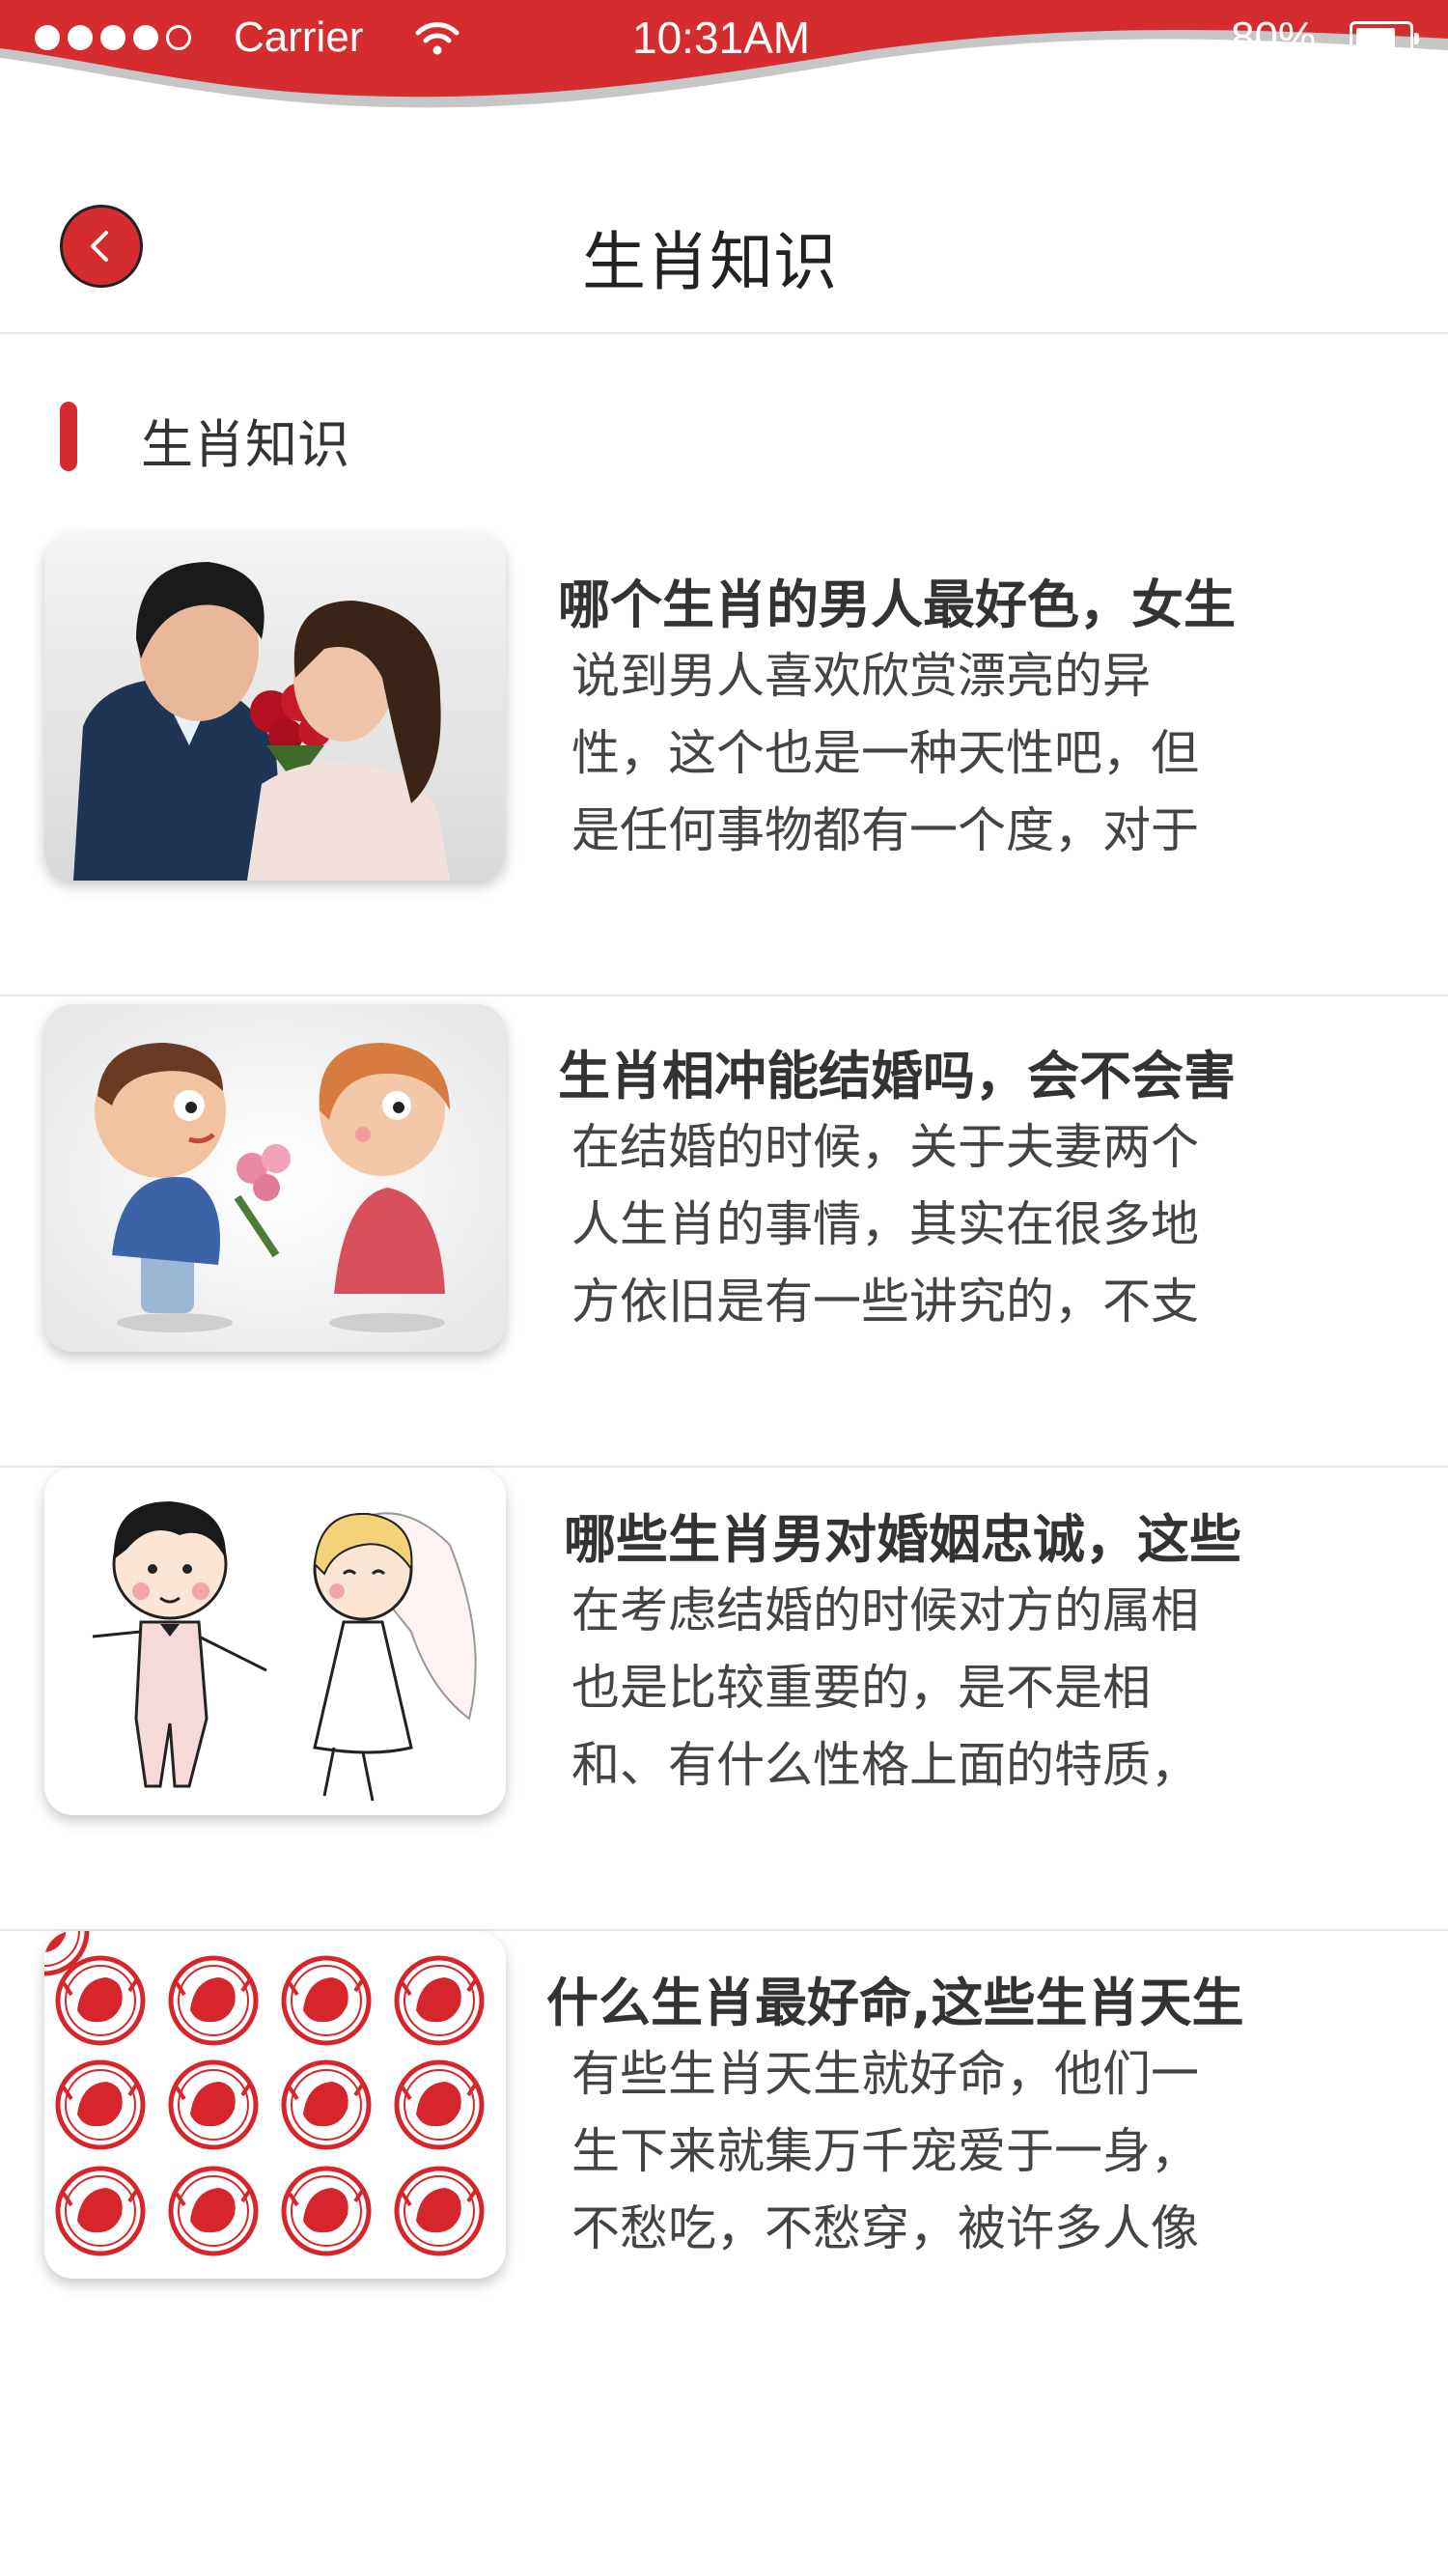 The height and width of the screenshot is (2576, 1448). Describe the element at coordinates (437, 41) in the screenshot. I see `wifi-icon` at that location.